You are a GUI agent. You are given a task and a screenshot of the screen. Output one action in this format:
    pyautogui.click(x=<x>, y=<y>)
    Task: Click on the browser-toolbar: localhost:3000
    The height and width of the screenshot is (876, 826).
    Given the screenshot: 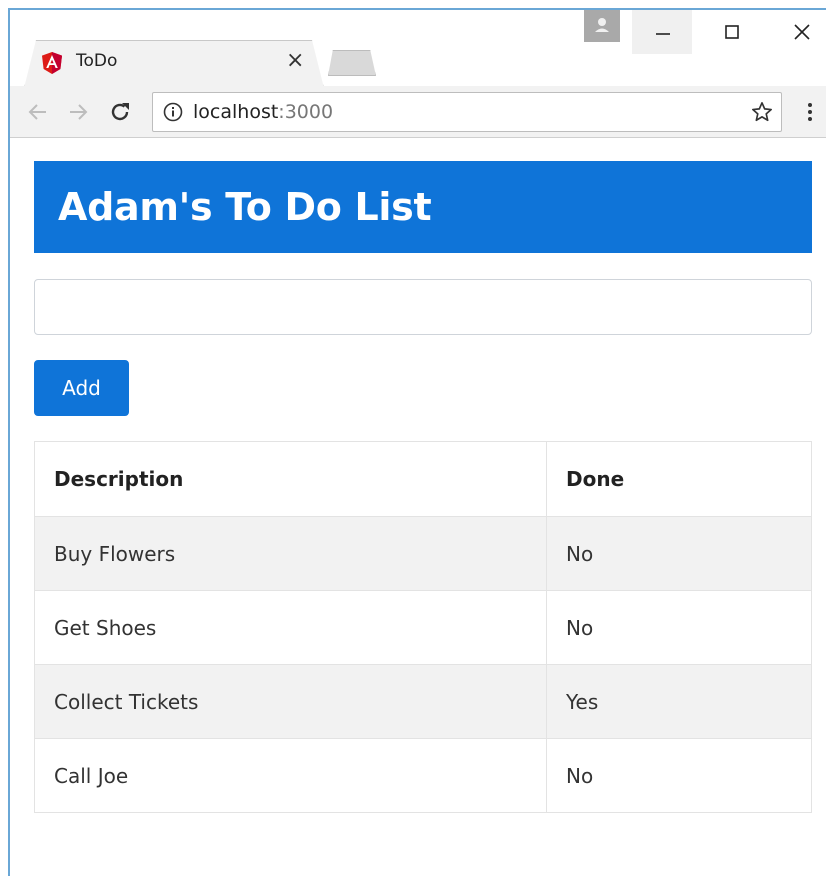 What is the action you would take?
    pyautogui.click(x=418, y=112)
    